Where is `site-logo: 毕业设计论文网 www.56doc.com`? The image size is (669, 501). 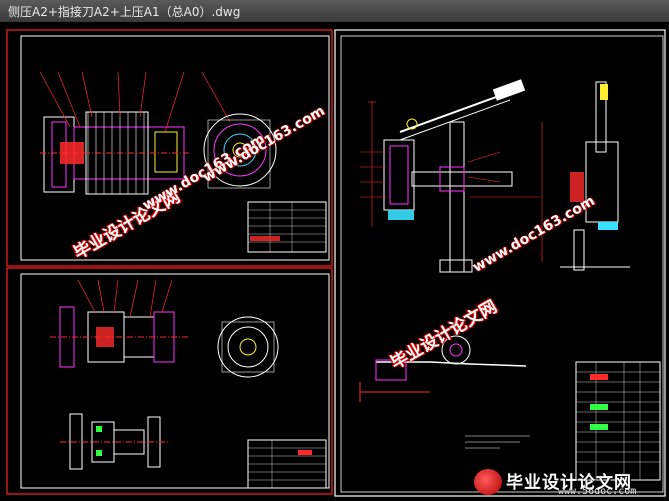 site-logo: 毕业设计论文网 www.56doc.com is located at coordinates (568, 482).